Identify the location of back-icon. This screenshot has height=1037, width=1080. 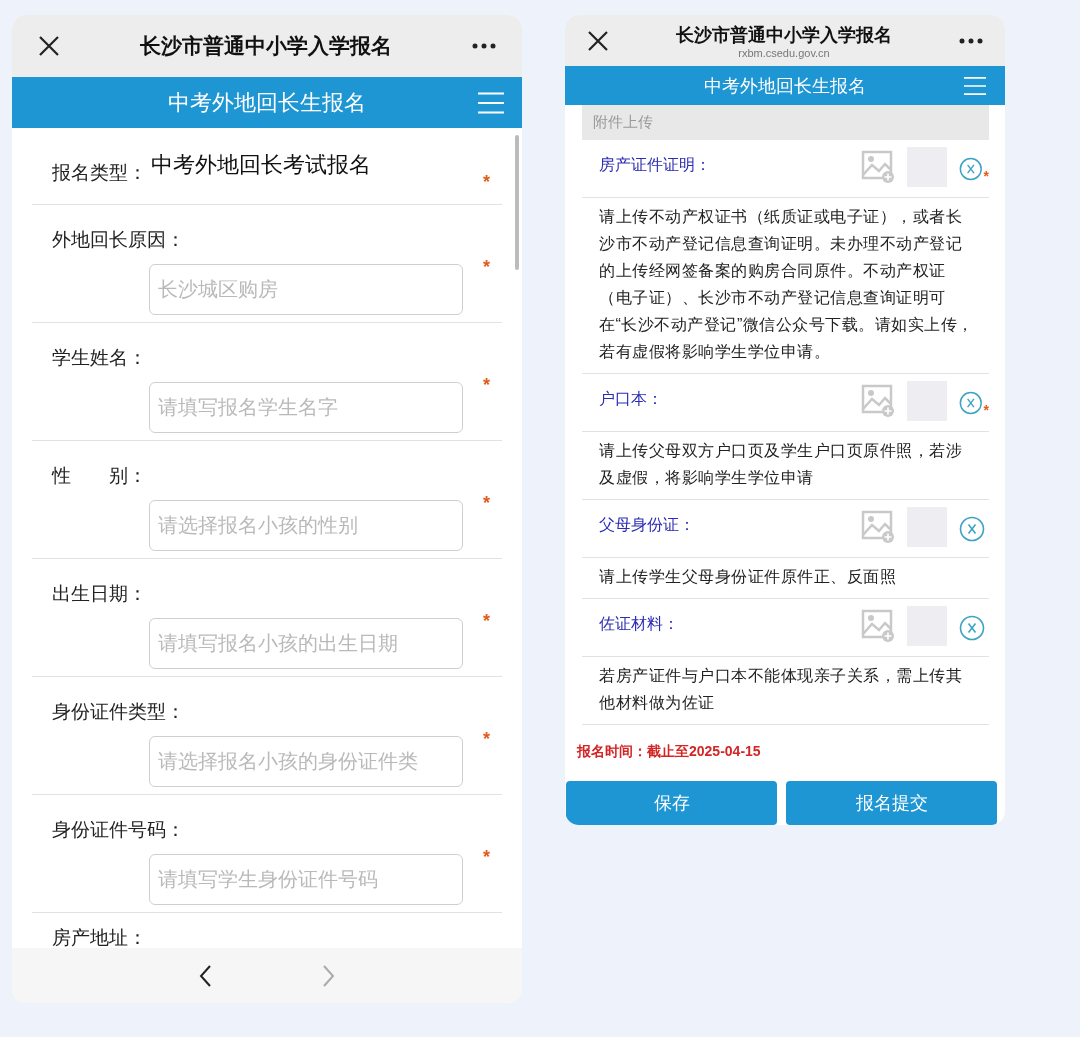
(205, 975).